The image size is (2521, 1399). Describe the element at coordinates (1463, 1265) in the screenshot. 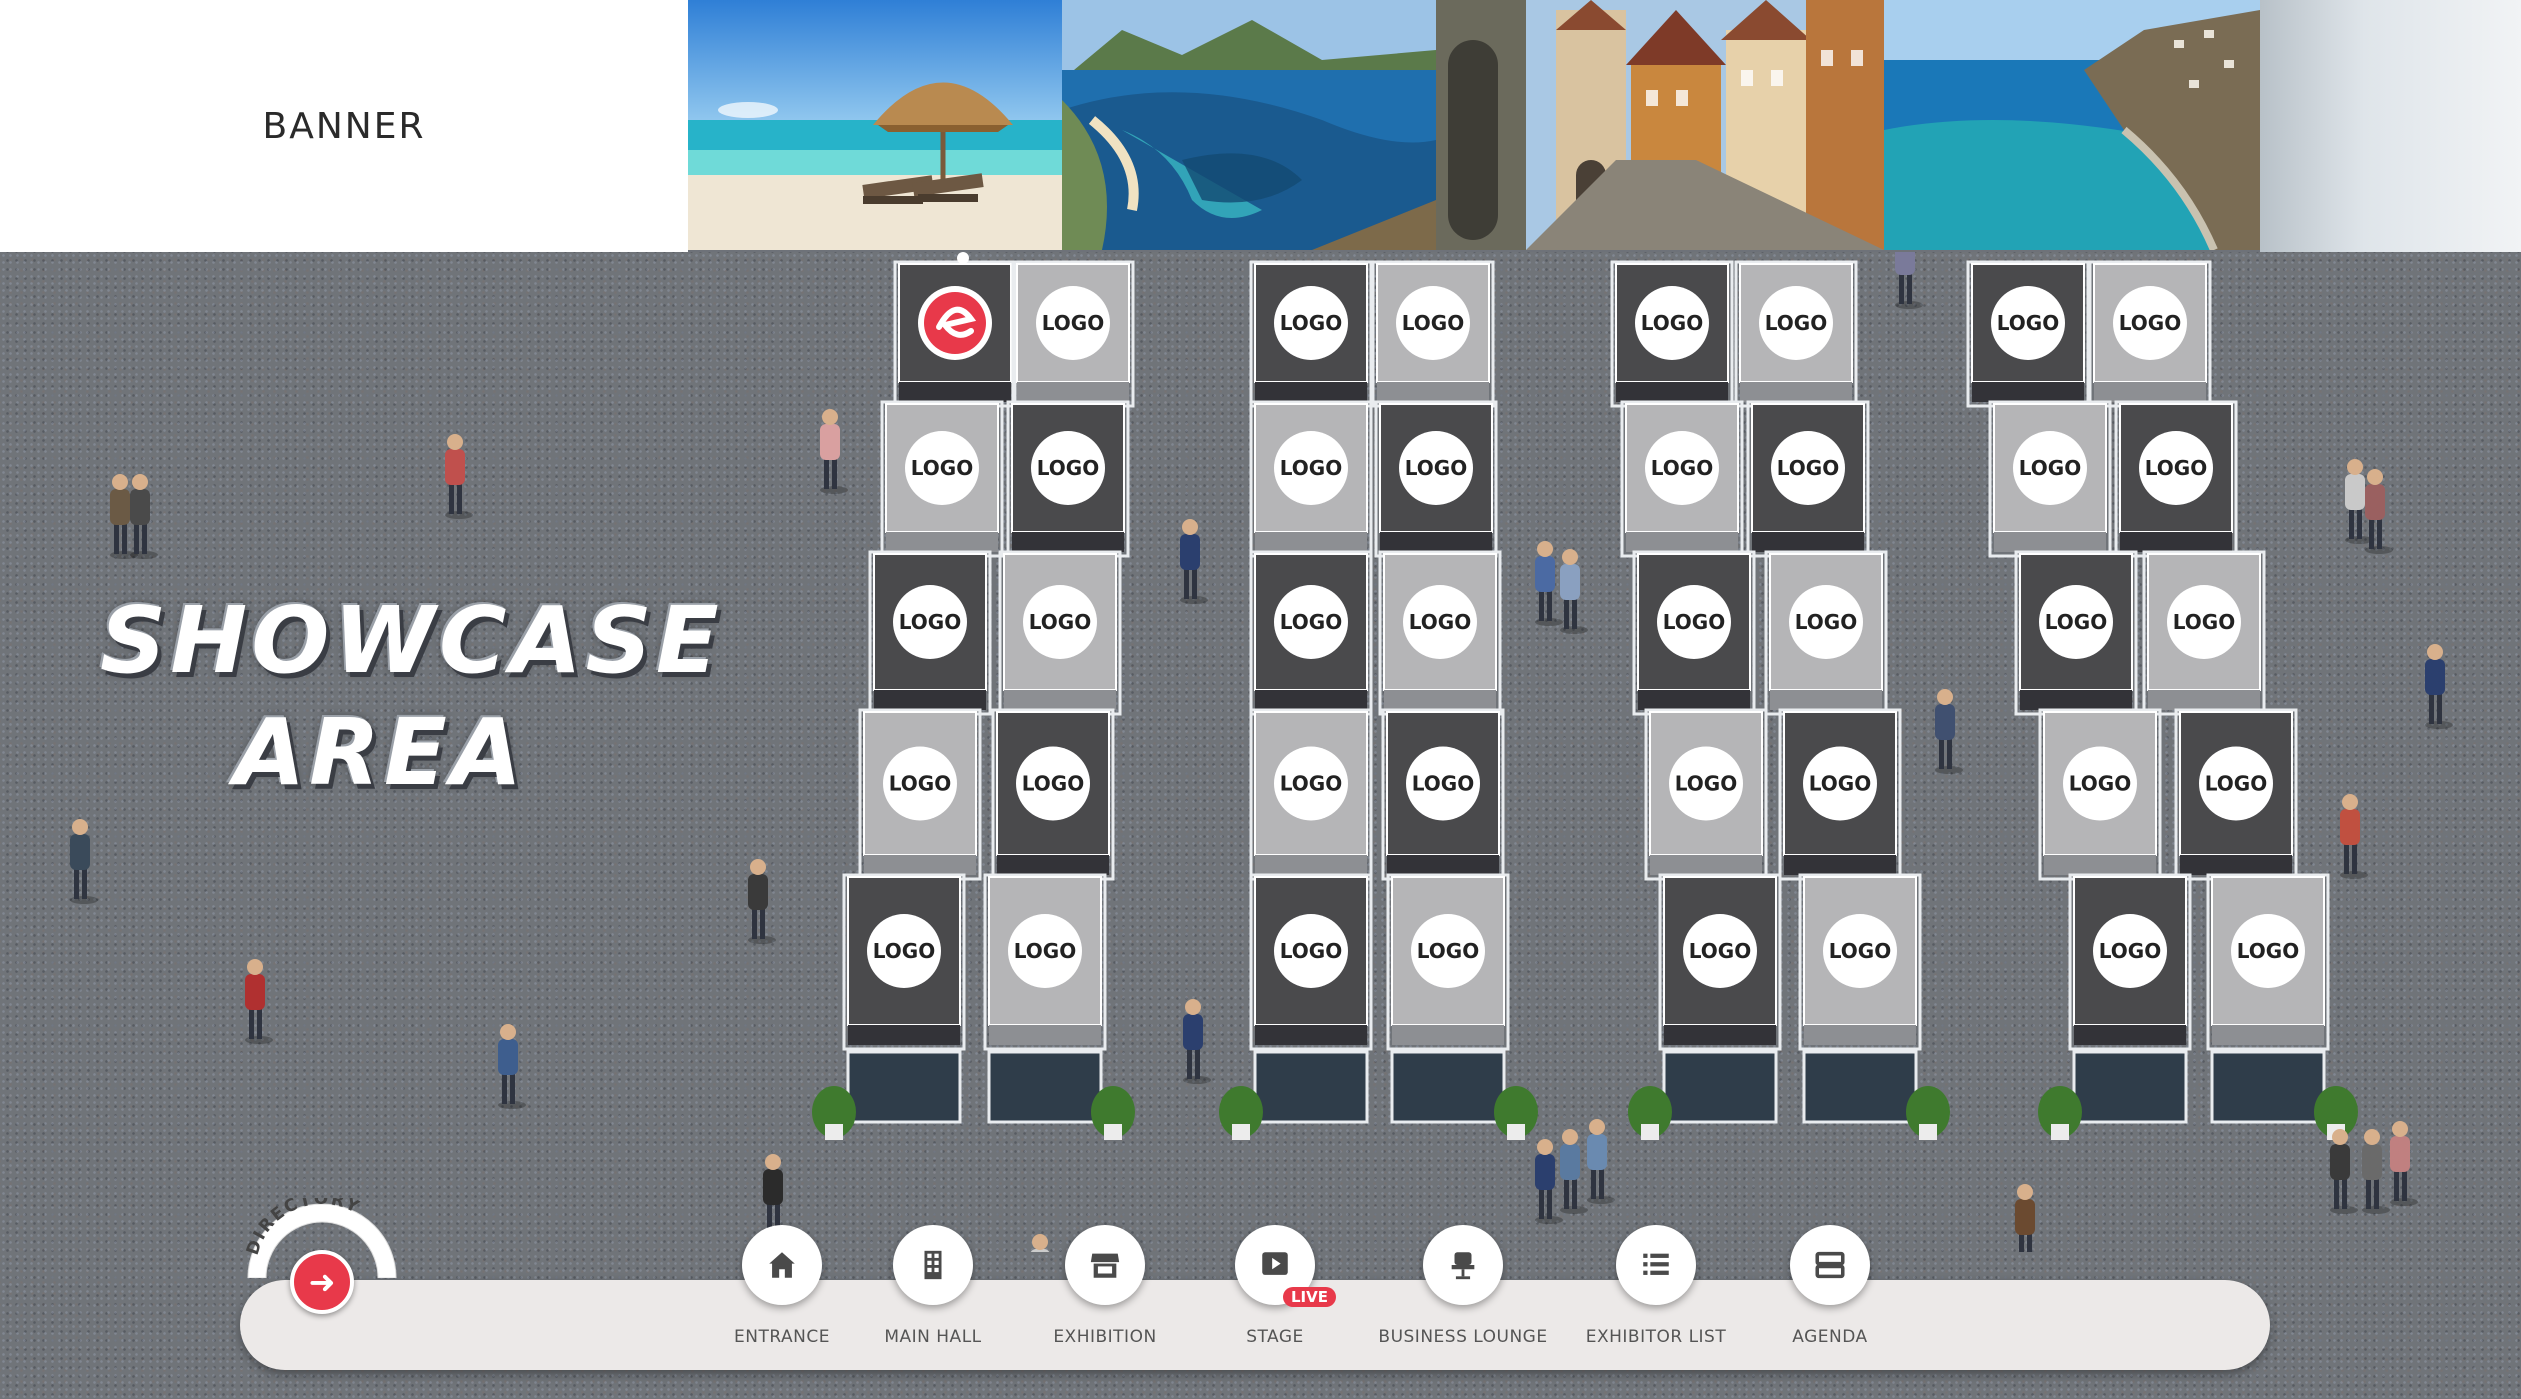

I see `chair-icon` at that location.